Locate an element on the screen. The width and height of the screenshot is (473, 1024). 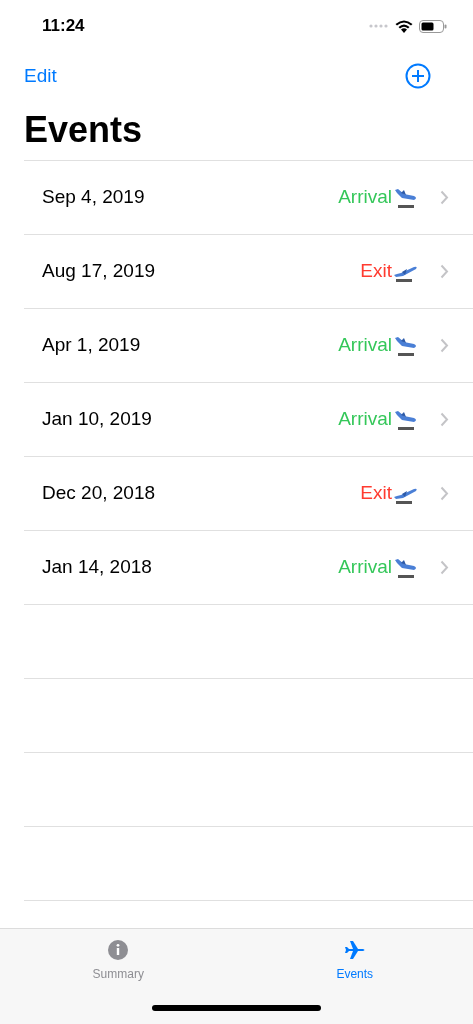
add-circle-icon is located at coordinates (418, 76).